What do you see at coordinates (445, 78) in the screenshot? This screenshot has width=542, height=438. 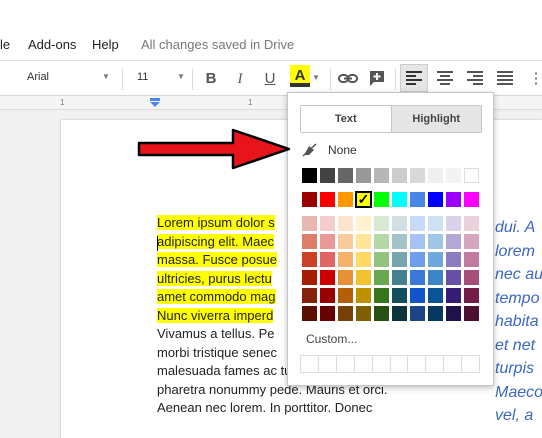 I see `align-center-icon` at bounding box center [445, 78].